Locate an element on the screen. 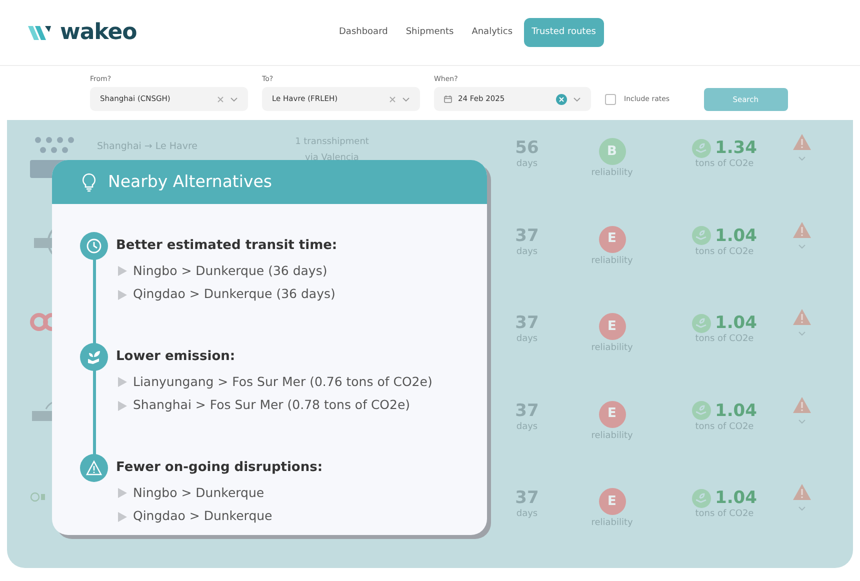 The height and width of the screenshot is (581, 860). checkbox is located at coordinates (610, 99).